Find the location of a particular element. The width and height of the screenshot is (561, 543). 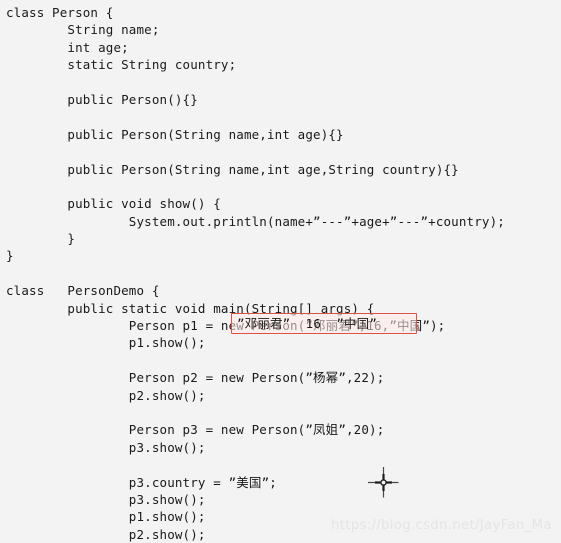

code-line: p1.show(); is located at coordinates (106, 343).